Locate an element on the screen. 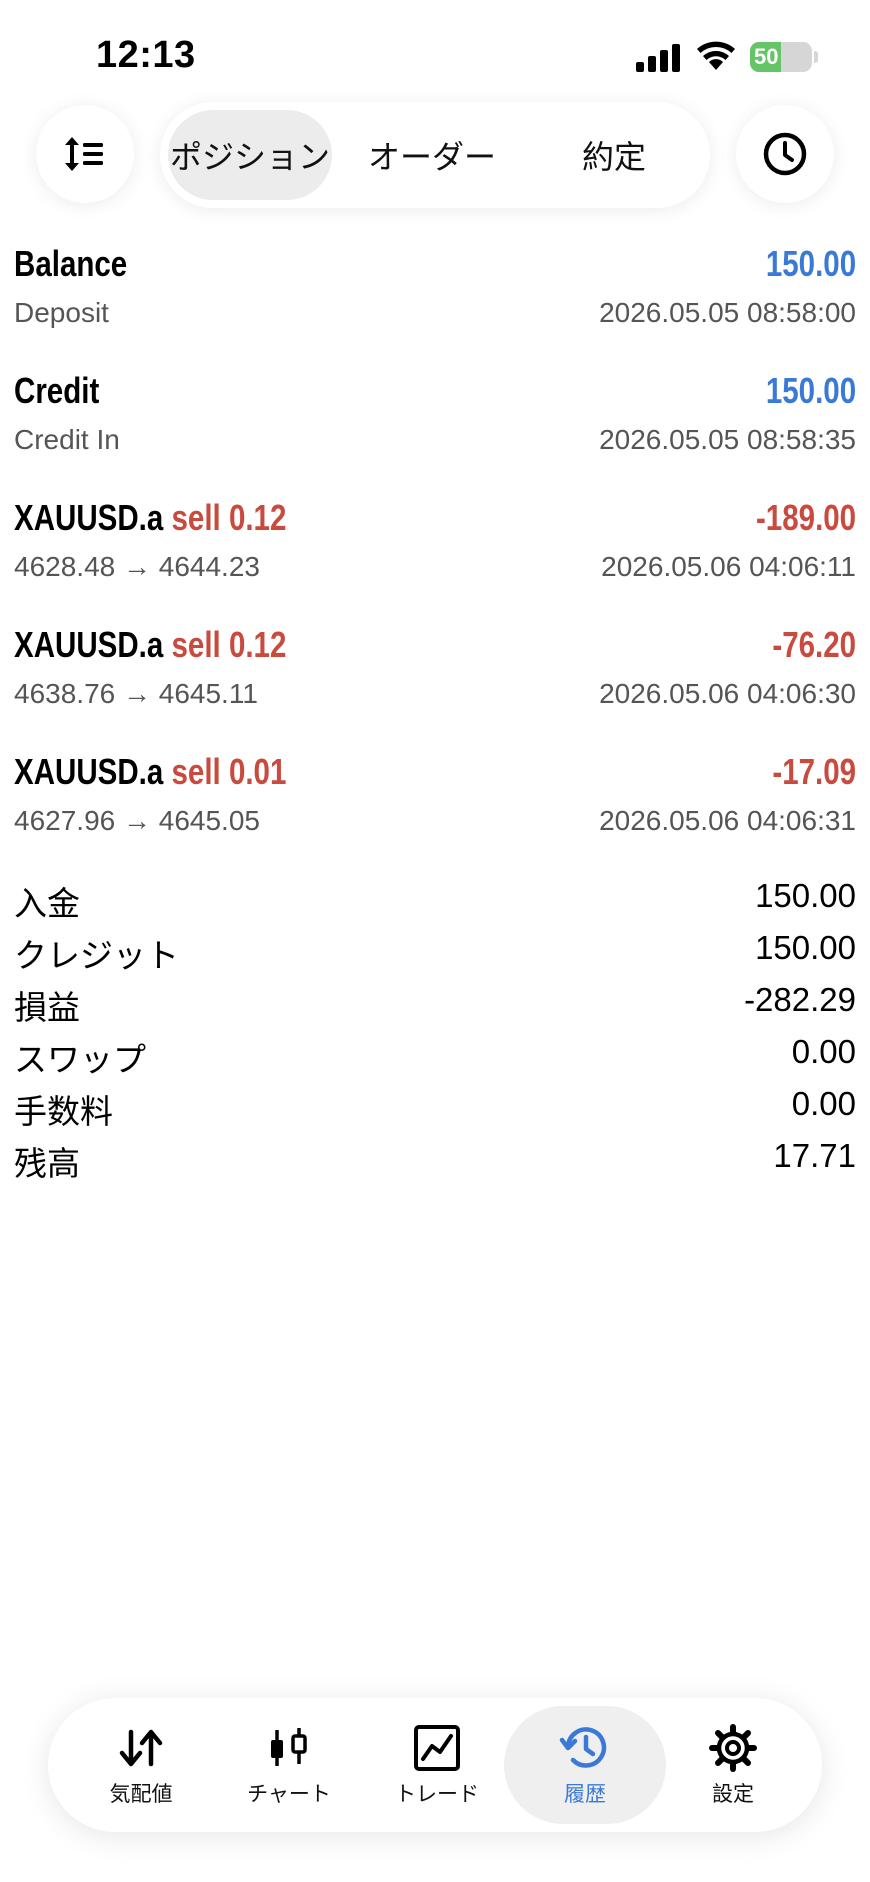  nav-settings: 設定 is located at coordinates (733, 1765).